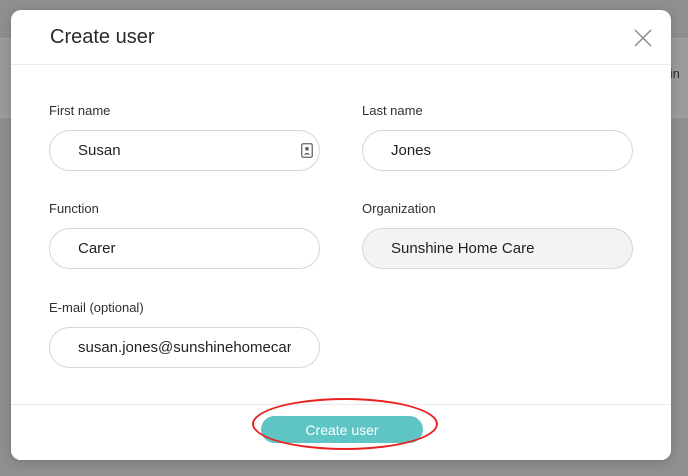 This screenshot has width=688, height=476. I want to click on create-user-button: Create user, so click(342, 429).